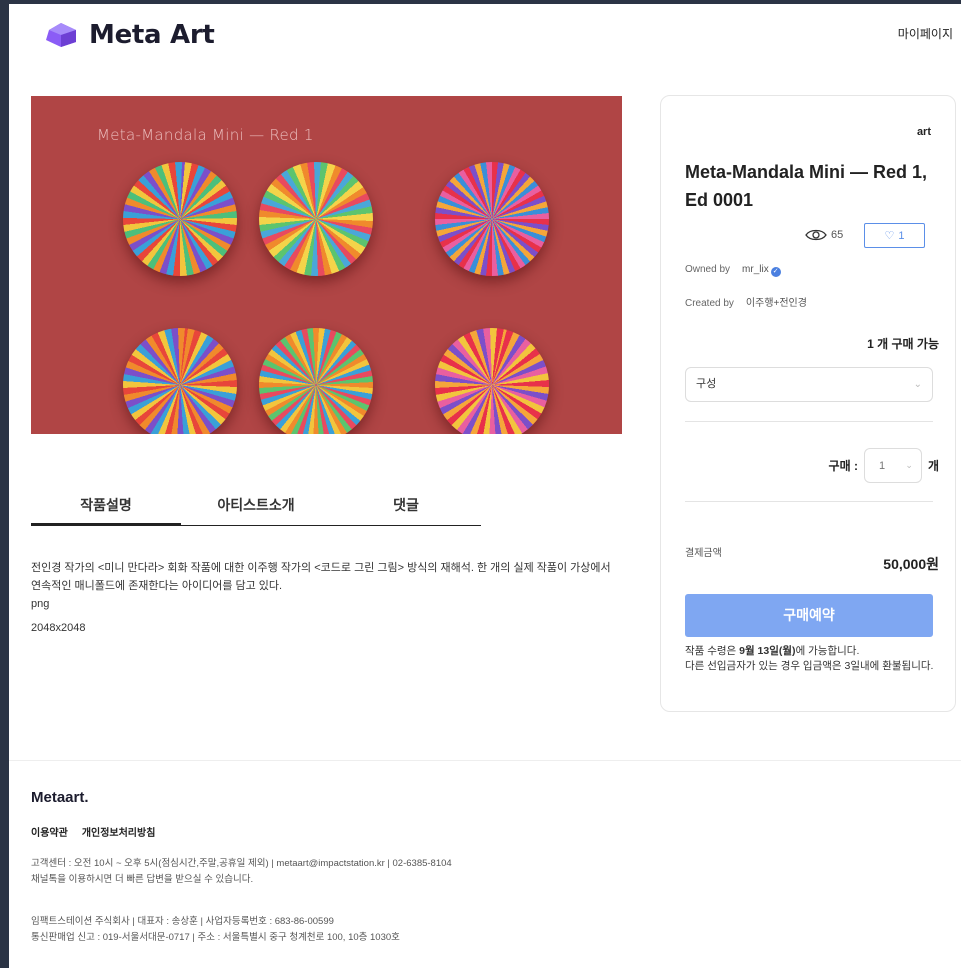  What do you see at coordinates (816, 235) in the screenshot?
I see `eye-icon` at bounding box center [816, 235].